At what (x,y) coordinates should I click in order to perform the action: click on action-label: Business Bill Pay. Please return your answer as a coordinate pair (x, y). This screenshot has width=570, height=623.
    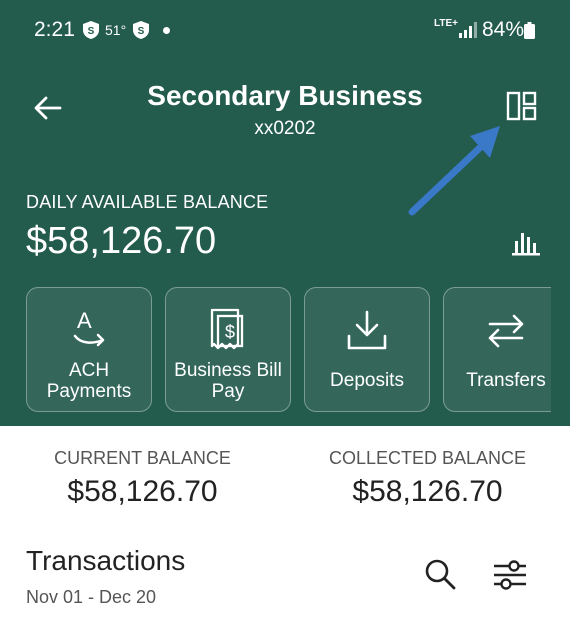
    Looking at the image, I should click on (228, 381).